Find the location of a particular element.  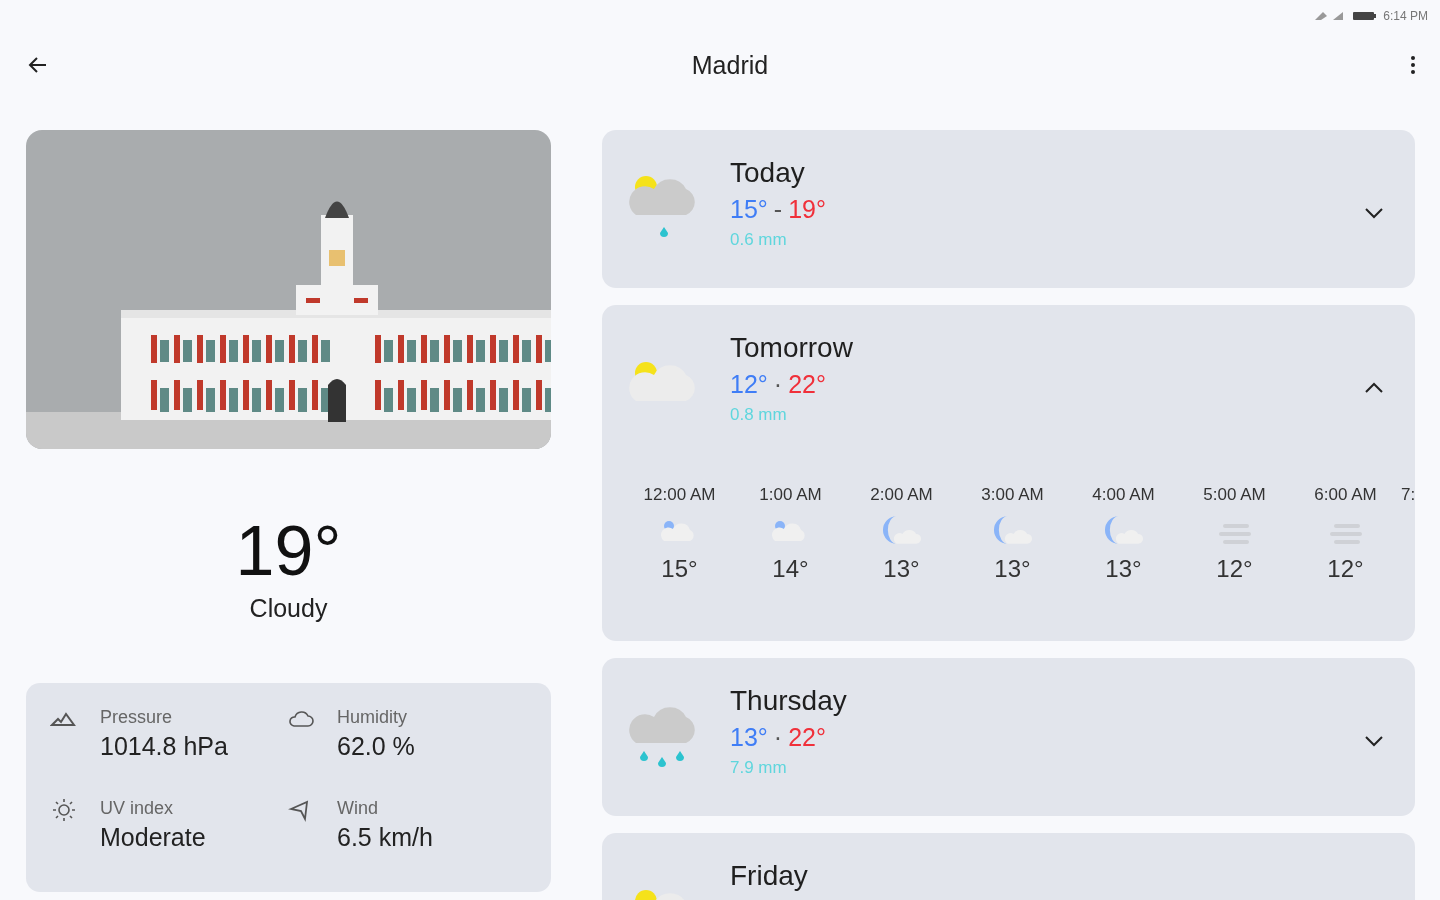

day-card: Today 15° - 19° 0.6 mm is located at coordinates (1009, 209).